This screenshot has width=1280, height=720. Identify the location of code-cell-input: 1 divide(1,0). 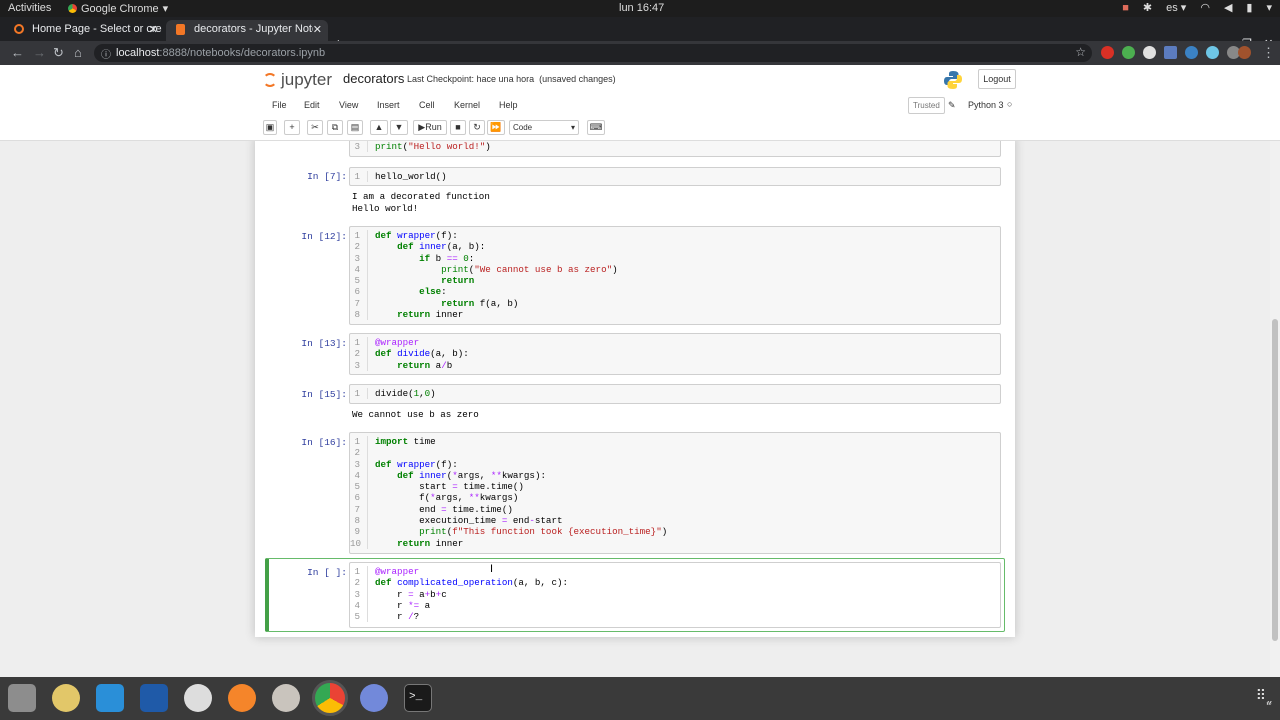
(675, 394).